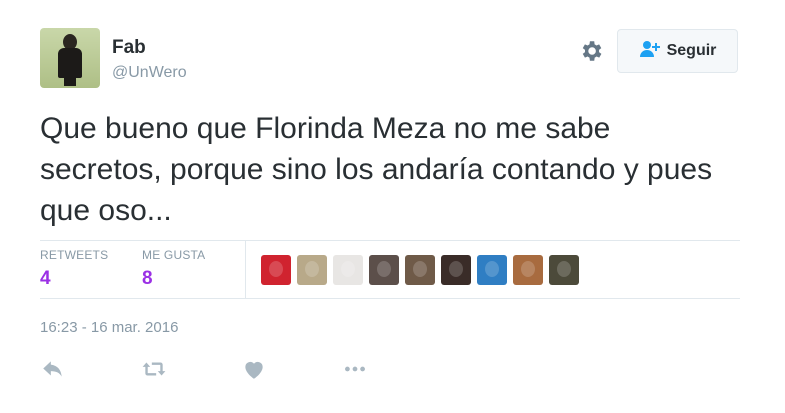  What do you see at coordinates (174, 255) in the screenshot?
I see `likes-label: ME GUSTA` at bounding box center [174, 255].